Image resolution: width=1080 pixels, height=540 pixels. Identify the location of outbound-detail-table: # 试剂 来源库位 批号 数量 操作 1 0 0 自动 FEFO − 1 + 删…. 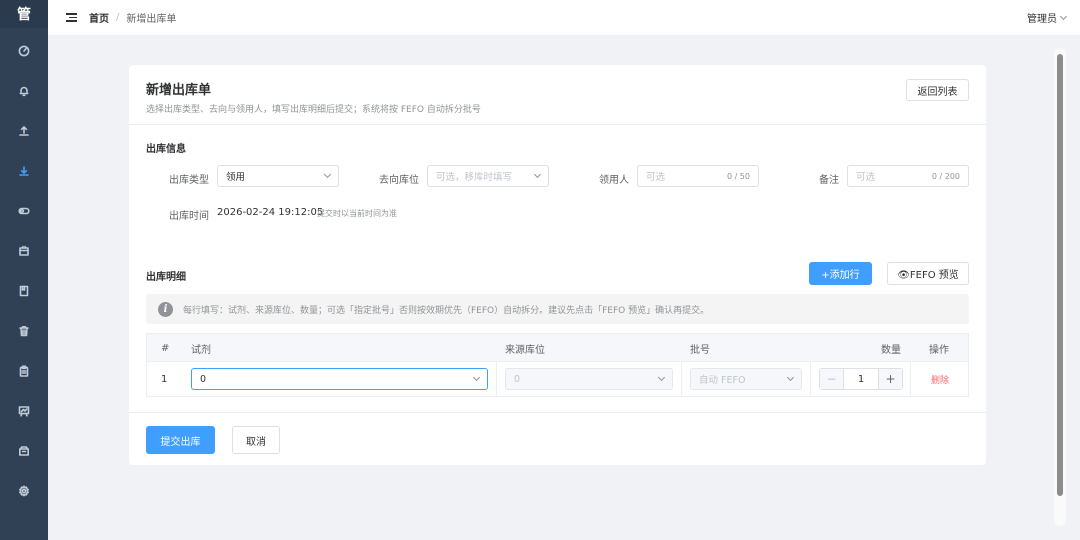
(557, 365).